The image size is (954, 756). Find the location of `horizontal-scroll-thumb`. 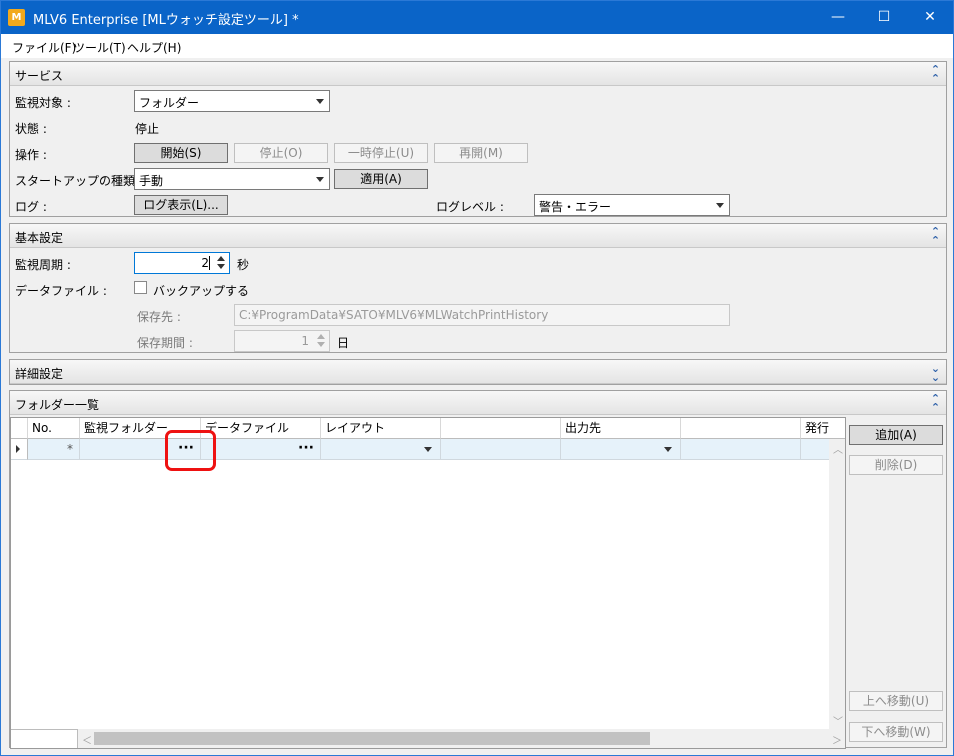

horizontal-scroll-thumb is located at coordinates (372, 738).